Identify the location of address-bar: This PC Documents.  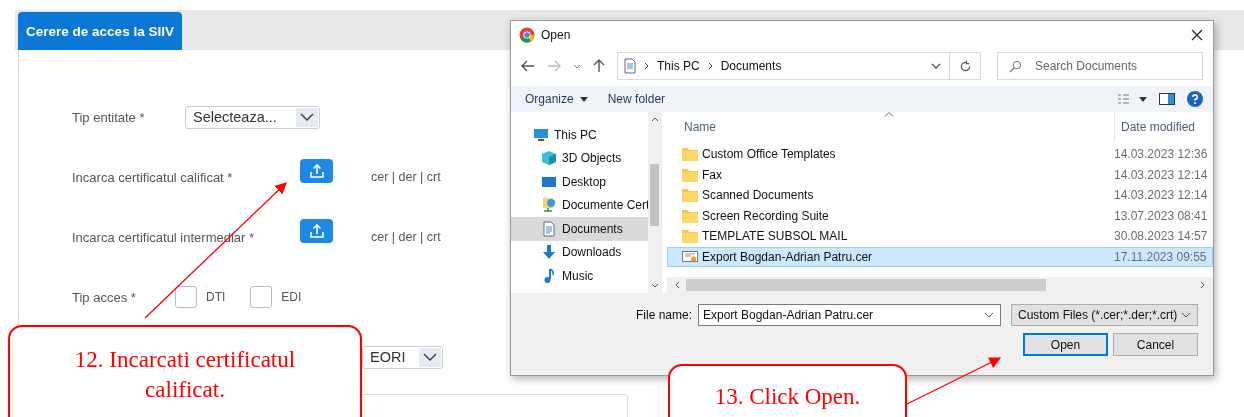
(799, 66).